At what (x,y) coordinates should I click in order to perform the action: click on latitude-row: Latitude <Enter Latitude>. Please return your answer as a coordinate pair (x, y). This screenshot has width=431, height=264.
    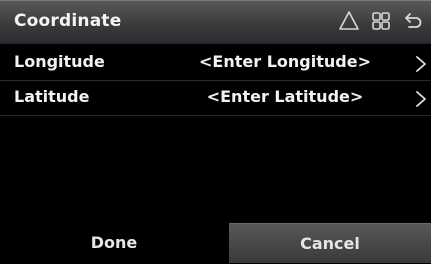
    Looking at the image, I should click on (215, 98).